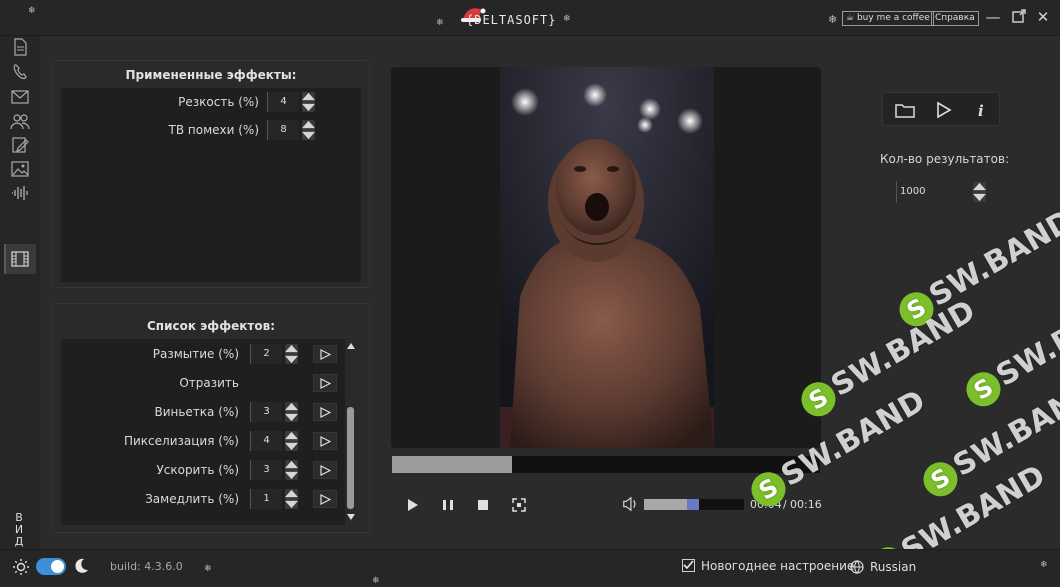 The image size is (1060, 587). What do you see at coordinates (607, 257) in the screenshot?
I see `video-frame` at bounding box center [607, 257].